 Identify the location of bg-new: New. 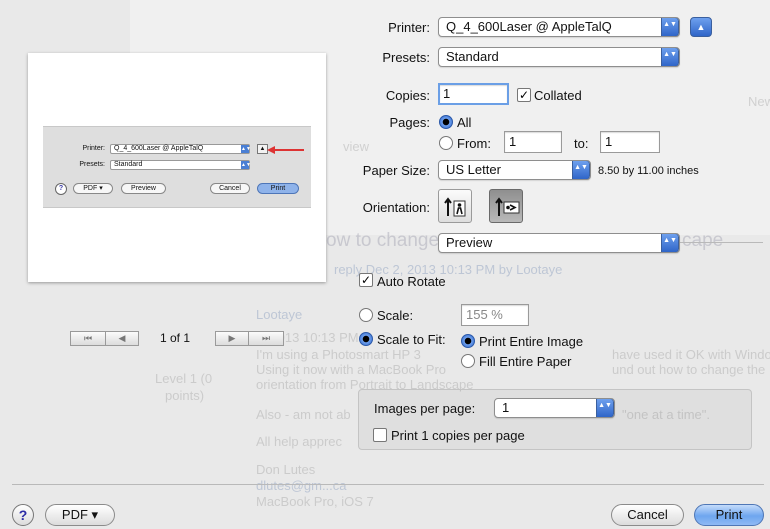
(759, 101).